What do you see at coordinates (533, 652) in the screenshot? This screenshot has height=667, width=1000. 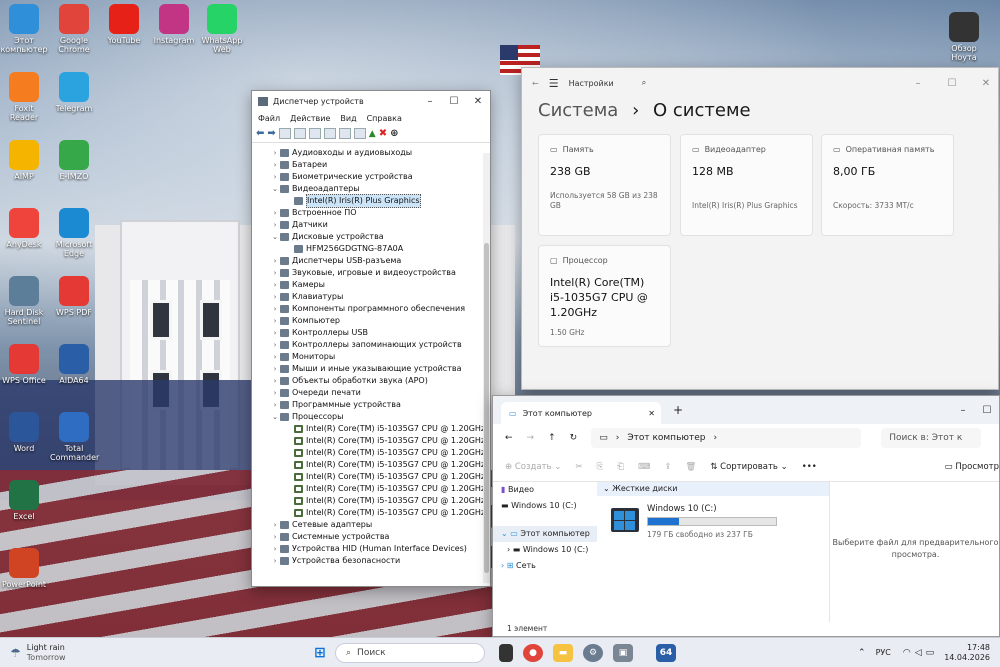 I see `chrome-icon: ●` at bounding box center [533, 652].